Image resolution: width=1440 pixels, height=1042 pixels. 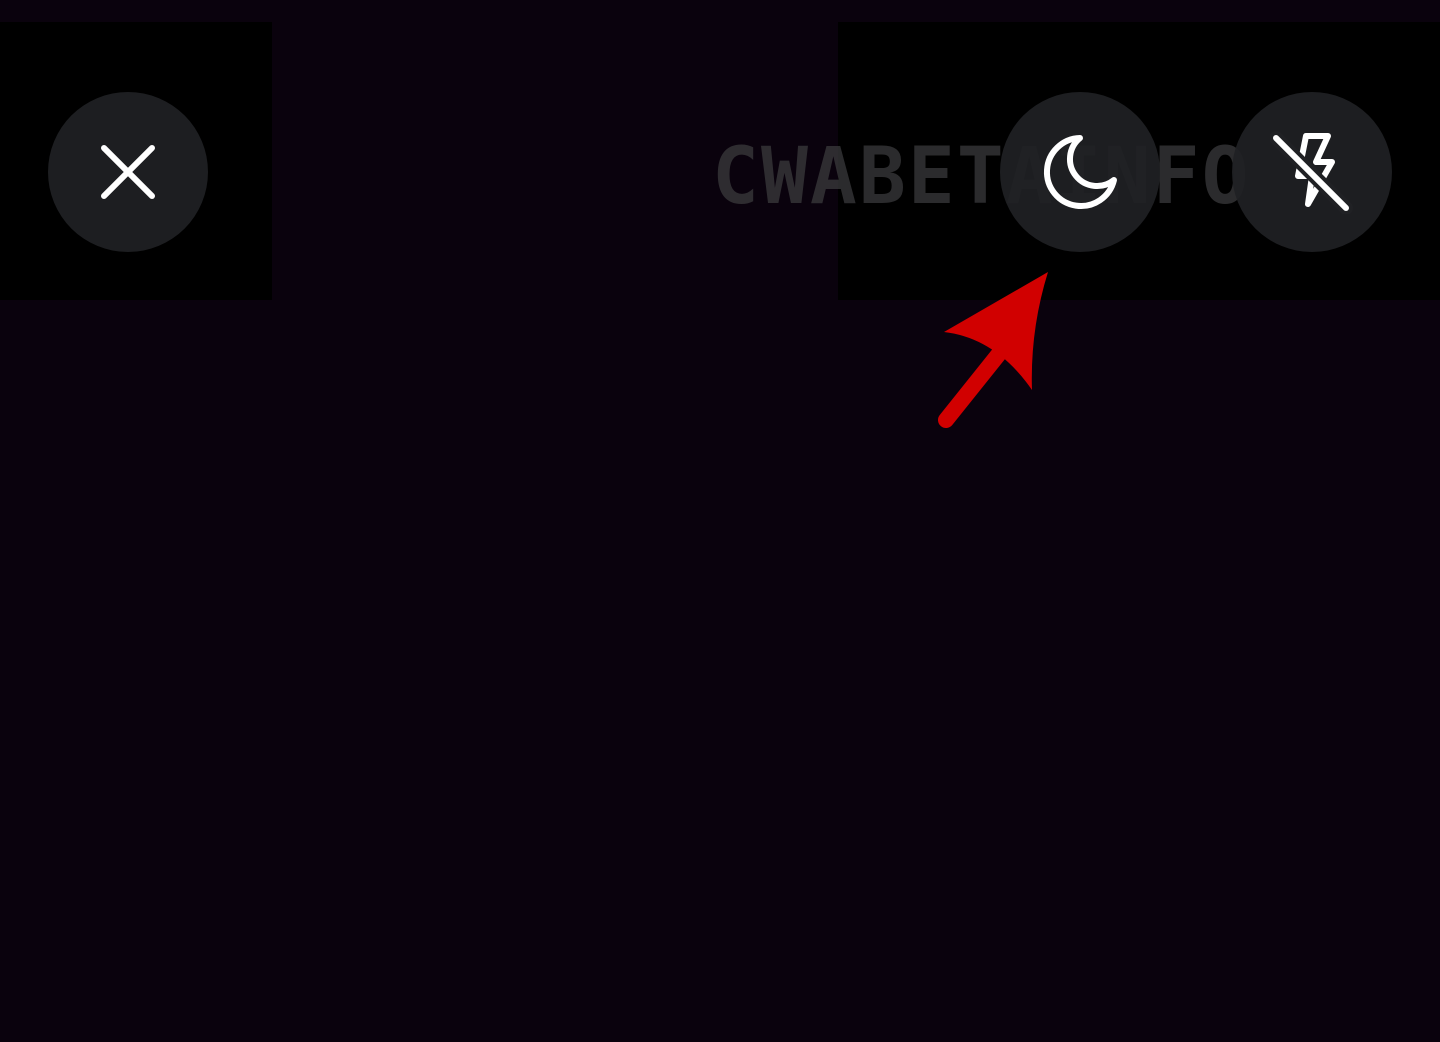 I want to click on night-mode-button, so click(x=1080, y=172).